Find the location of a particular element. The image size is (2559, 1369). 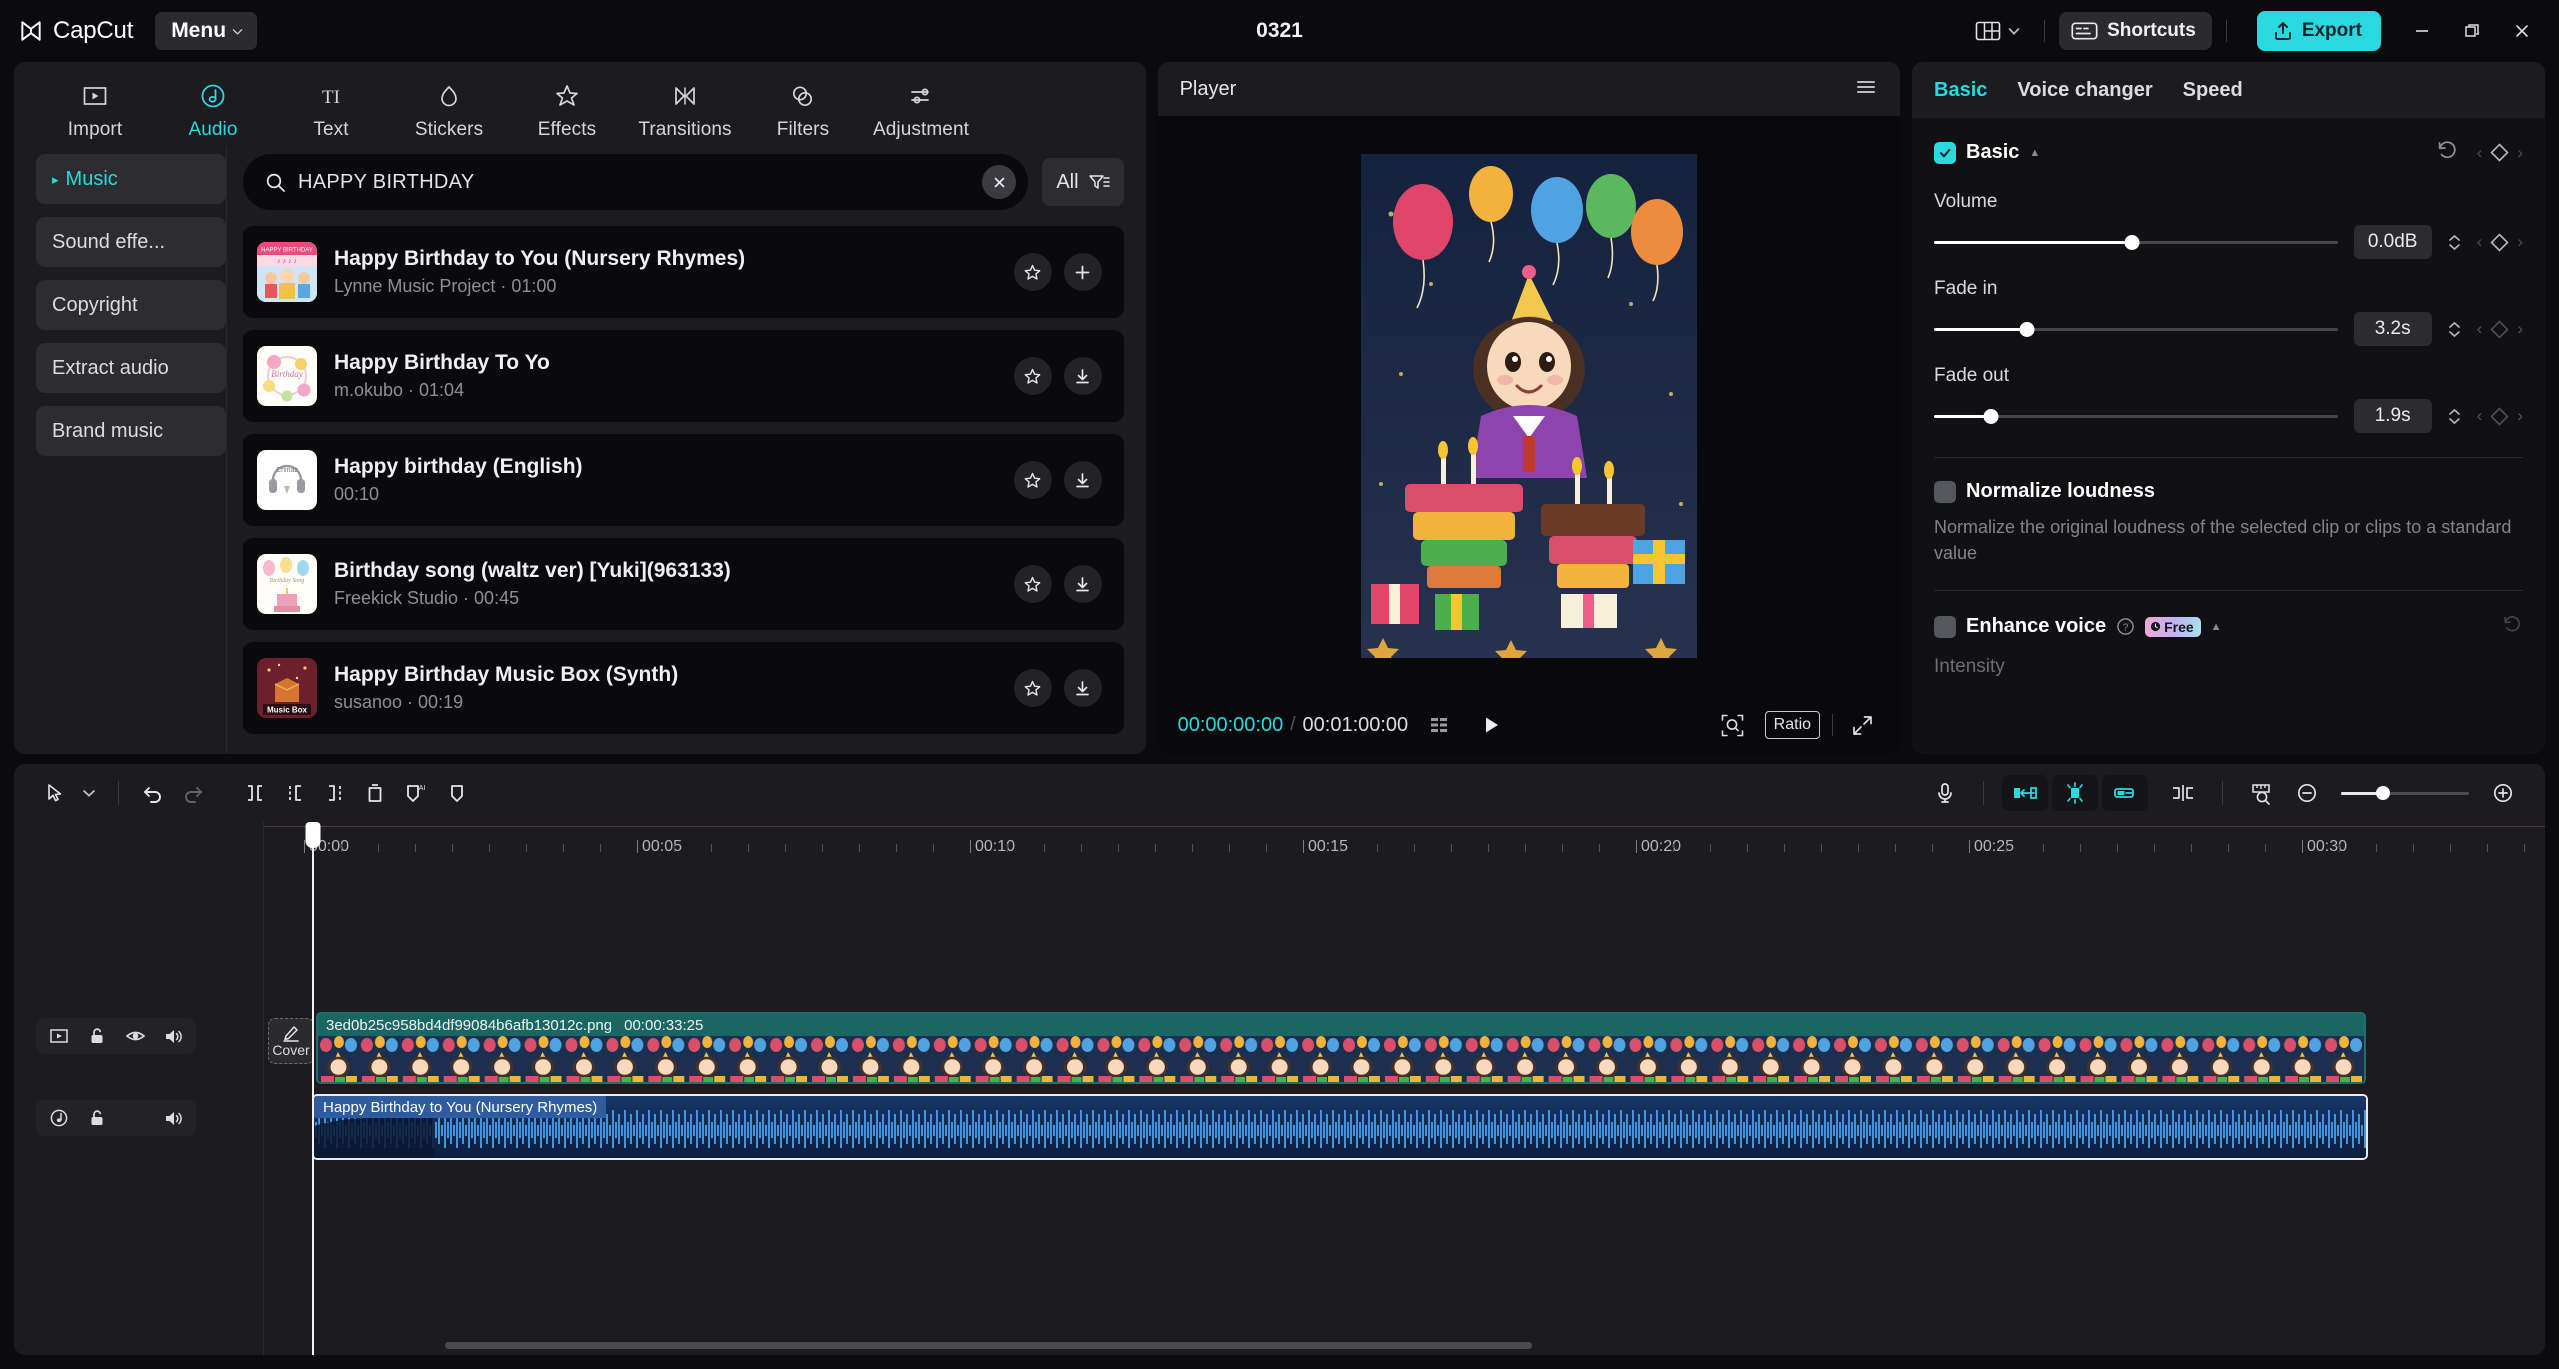

timeline-horizontal-scrollbar is located at coordinates (1396, 1345).